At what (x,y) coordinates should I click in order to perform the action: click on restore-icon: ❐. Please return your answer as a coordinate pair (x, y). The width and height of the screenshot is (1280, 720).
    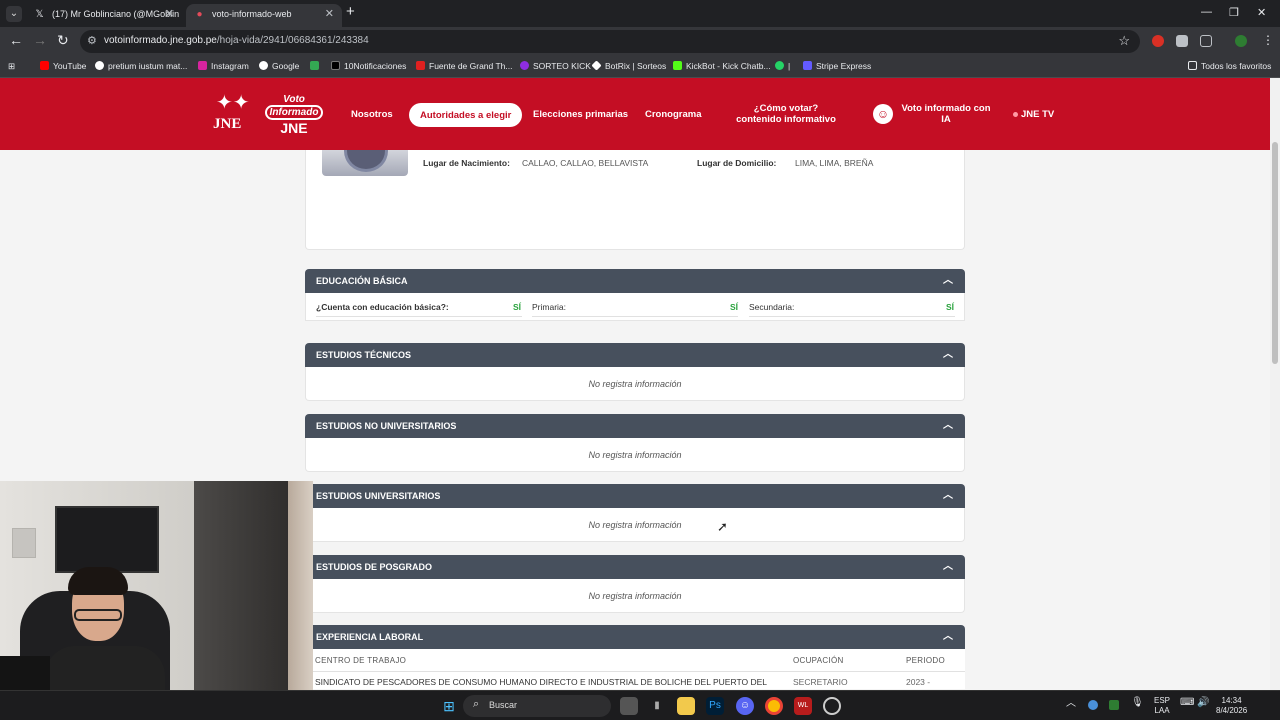
    Looking at the image, I should click on (1234, 12).